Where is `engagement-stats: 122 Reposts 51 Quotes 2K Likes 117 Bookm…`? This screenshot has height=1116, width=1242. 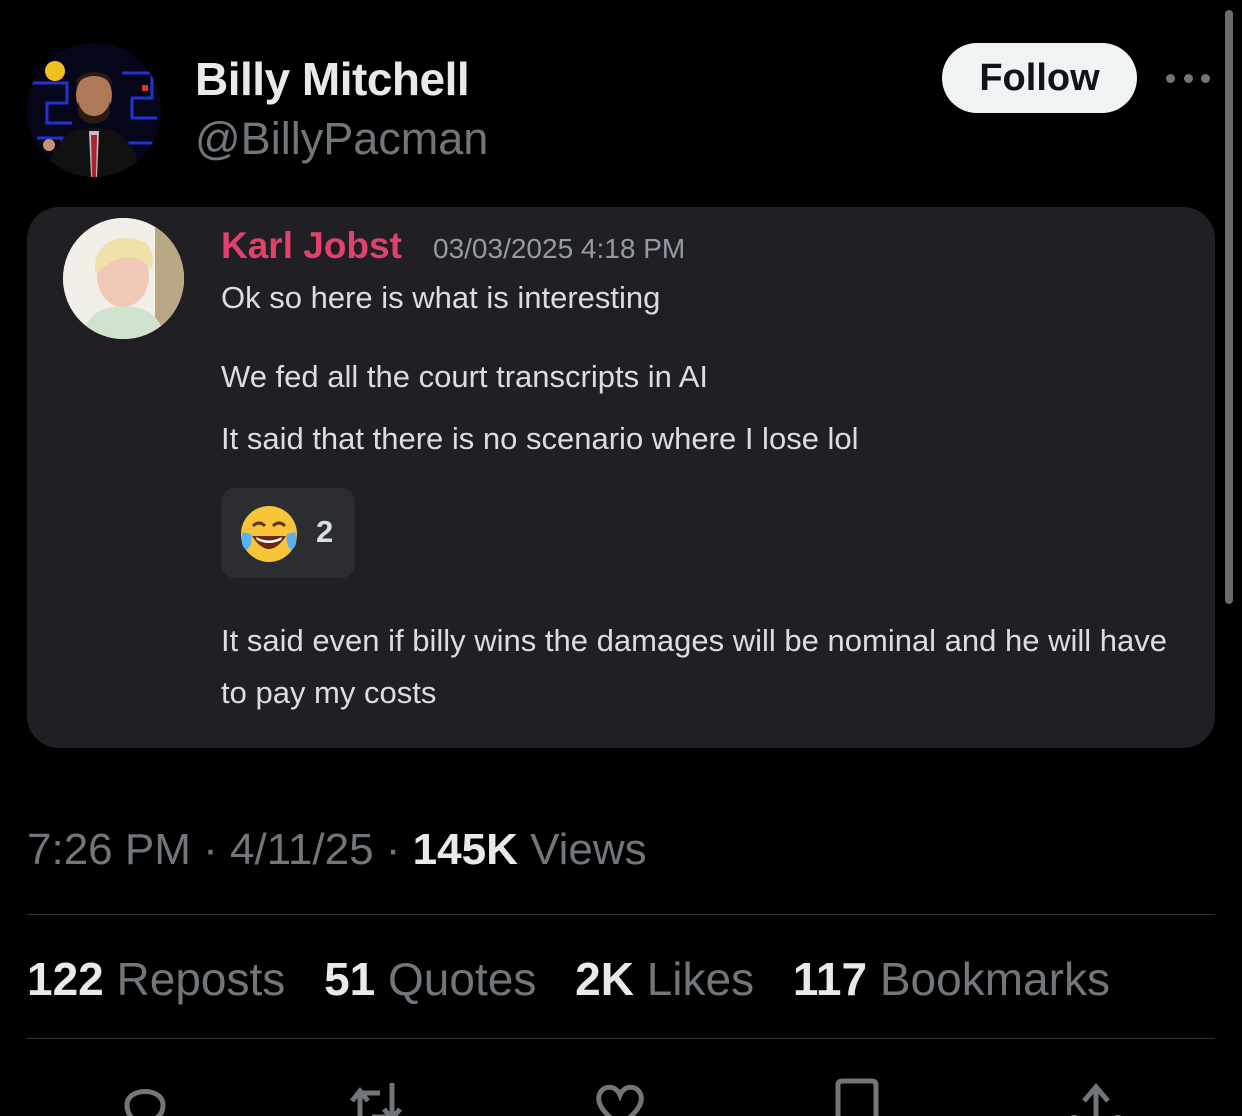 engagement-stats: 122 Reposts 51 Quotes 2K Likes 117 Bookm… is located at coordinates (581, 979).